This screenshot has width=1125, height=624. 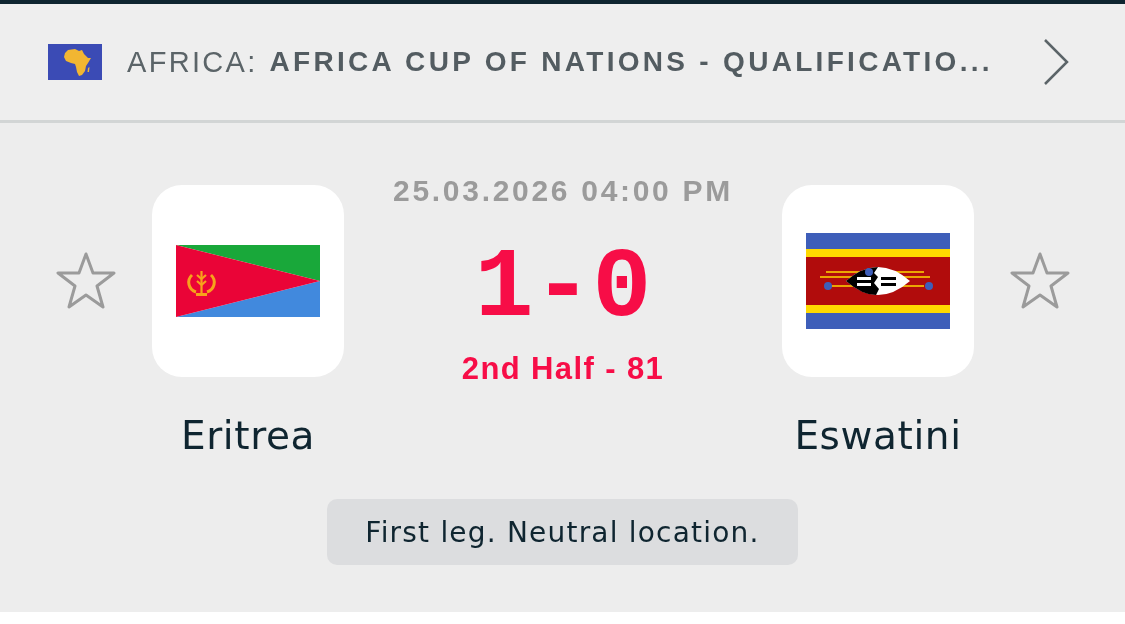 What do you see at coordinates (563, 369) in the screenshot?
I see `match-status: 2nd Half - 81` at bounding box center [563, 369].